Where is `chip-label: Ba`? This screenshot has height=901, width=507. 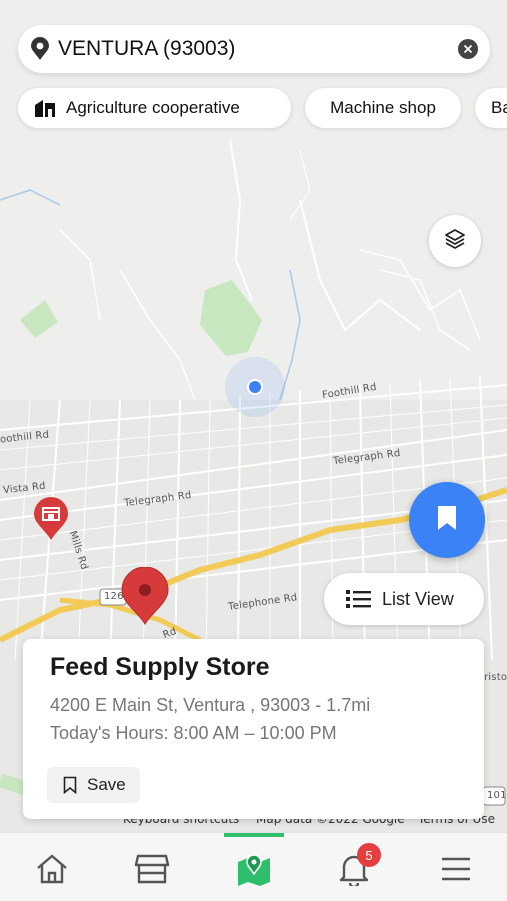 chip-label: Ba is located at coordinates (499, 107).